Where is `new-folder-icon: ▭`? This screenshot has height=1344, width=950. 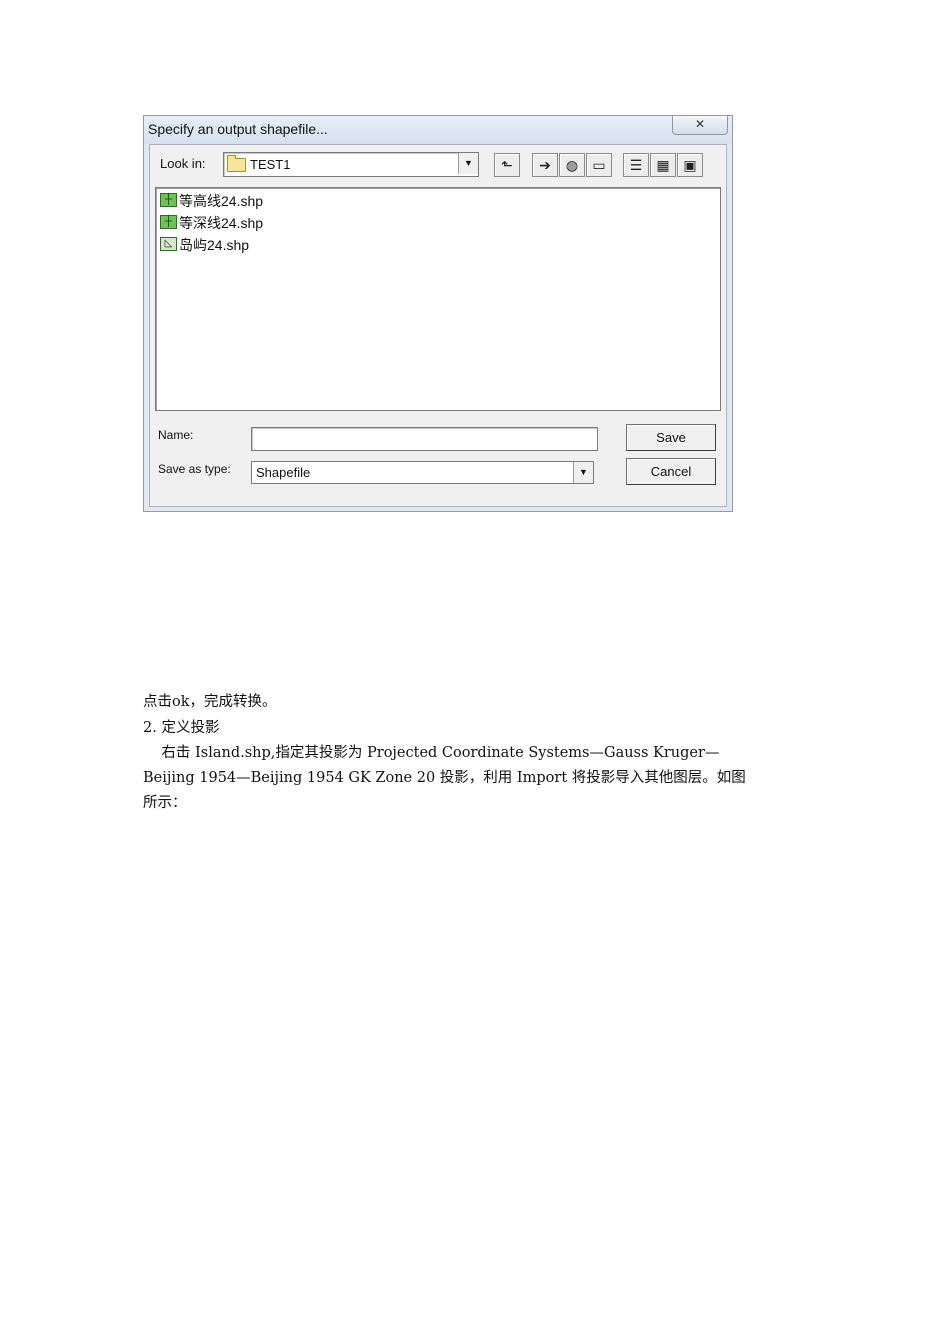
new-folder-icon: ▭ is located at coordinates (599, 165).